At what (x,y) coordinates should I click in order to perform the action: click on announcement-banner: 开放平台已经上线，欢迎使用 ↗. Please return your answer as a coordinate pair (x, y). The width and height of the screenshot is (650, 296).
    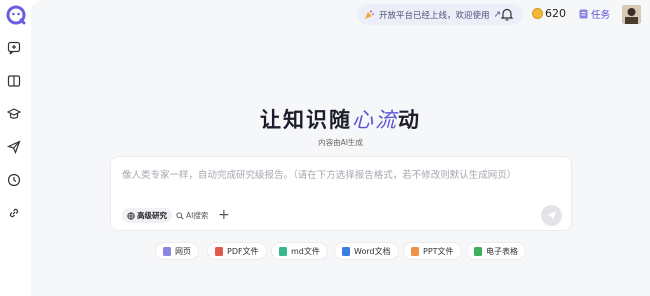
    Looking at the image, I should click on (440, 14).